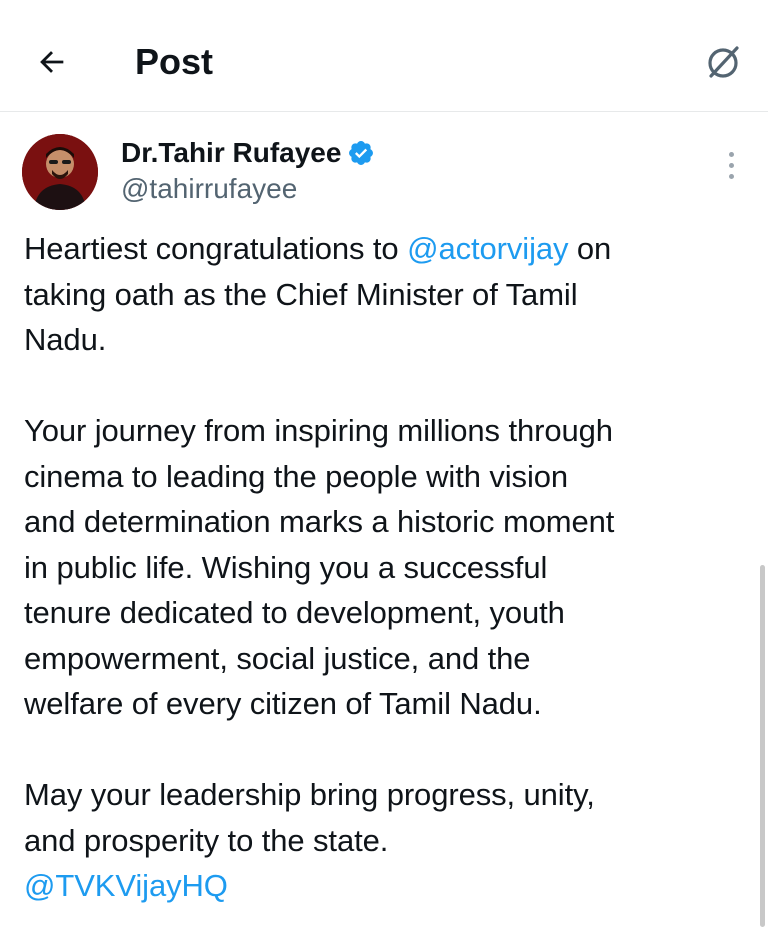 This screenshot has width=768, height=927. I want to click on page-title: Post, so click(174, 61).